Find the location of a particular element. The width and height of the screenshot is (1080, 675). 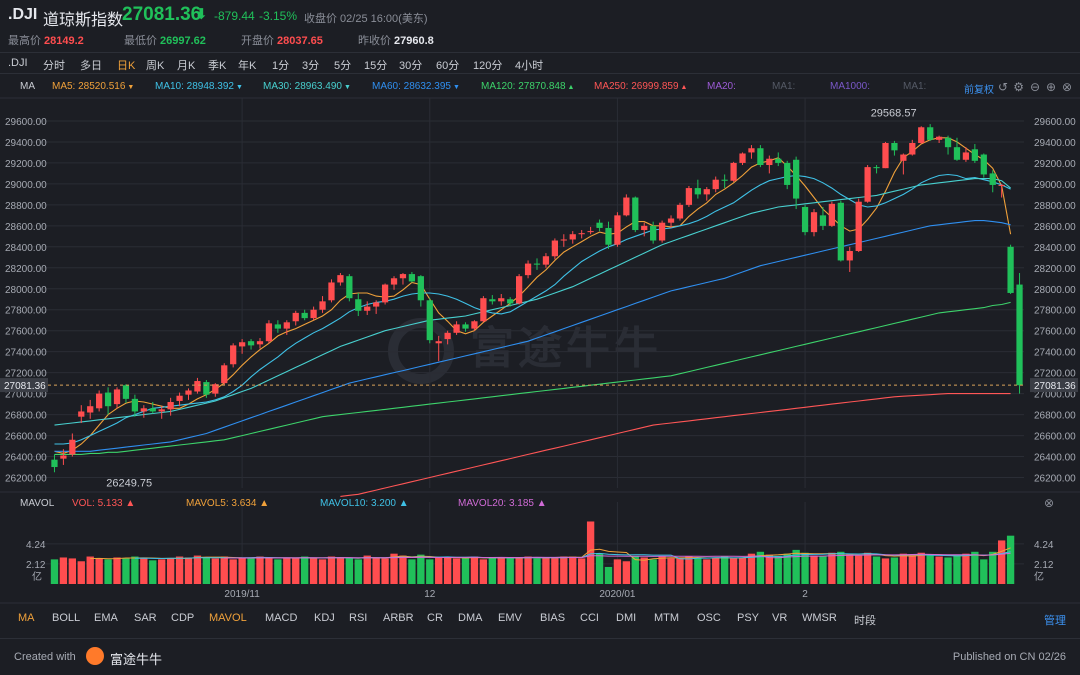

indicator-tab-wmsr: WMSR is located at coordinates (819, 618).